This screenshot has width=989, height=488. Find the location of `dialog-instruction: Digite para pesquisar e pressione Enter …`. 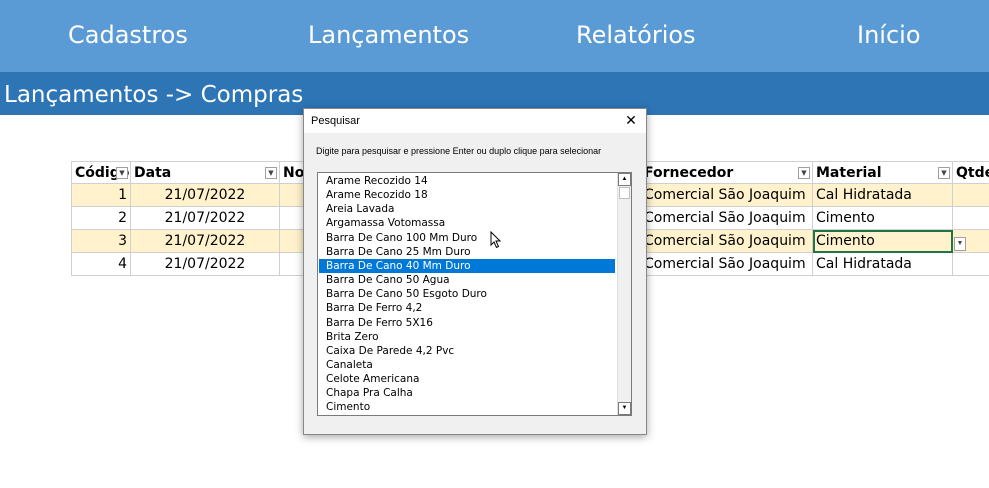

dialog-instruction: Digite para pesquisar e pressione Enter … is located at coordinates (459, 151).